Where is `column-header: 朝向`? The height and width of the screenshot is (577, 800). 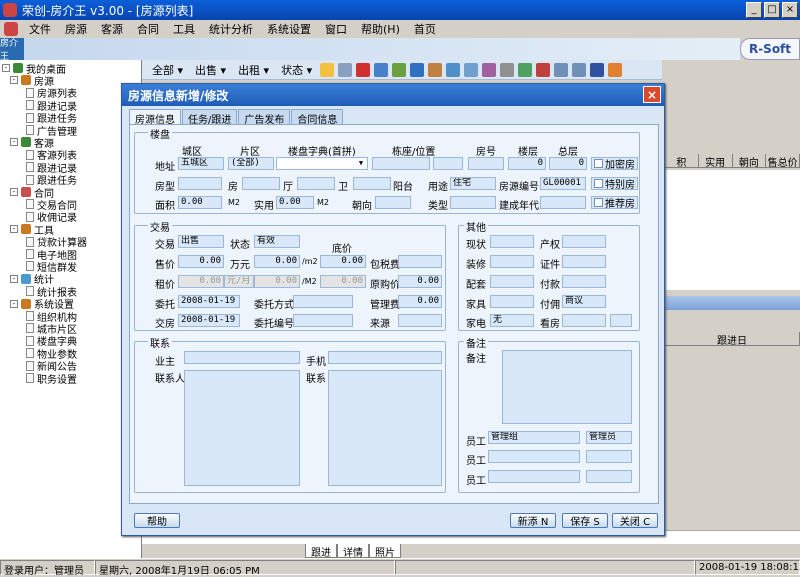
column-header: 朝向 is located at coordinates (750, 161).